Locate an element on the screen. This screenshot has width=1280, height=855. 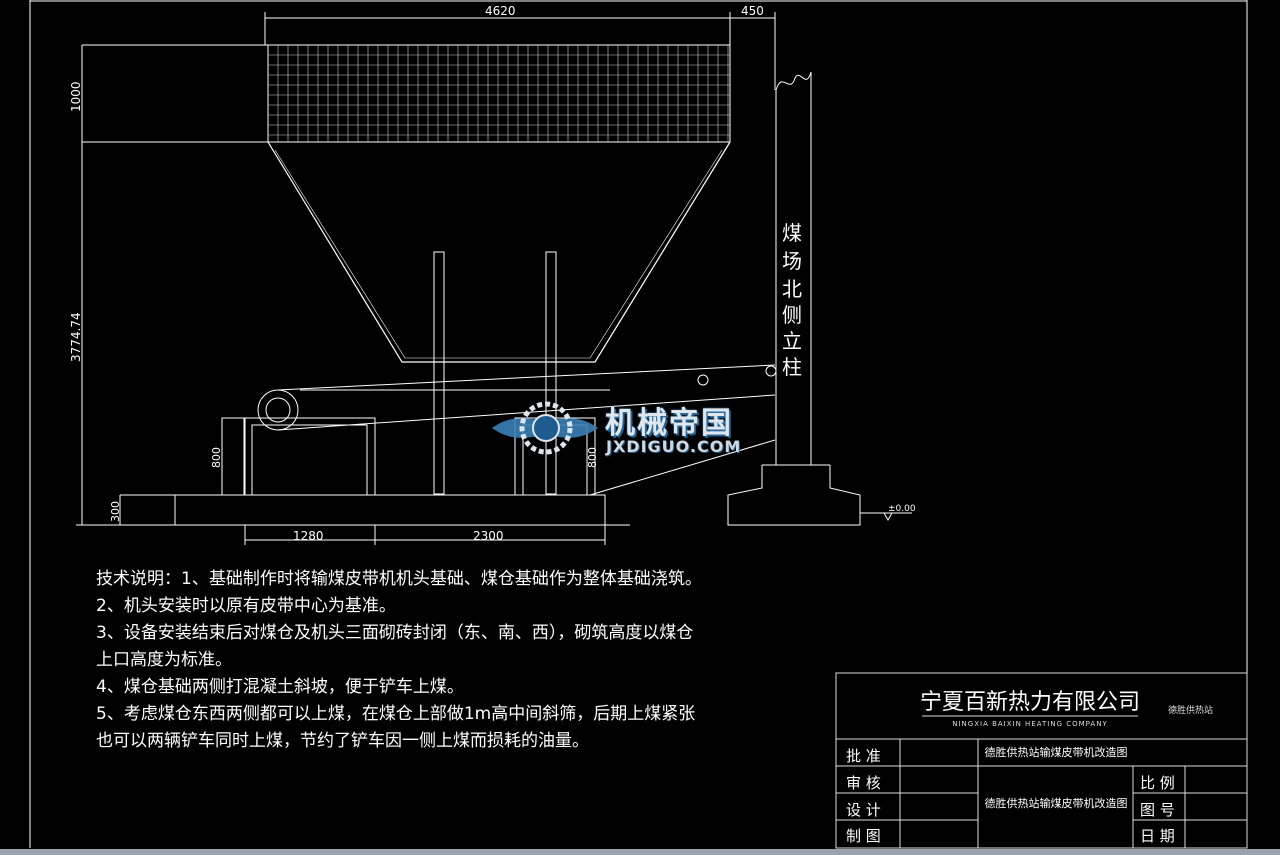
top-dimension is located at coordinates (520, 51).